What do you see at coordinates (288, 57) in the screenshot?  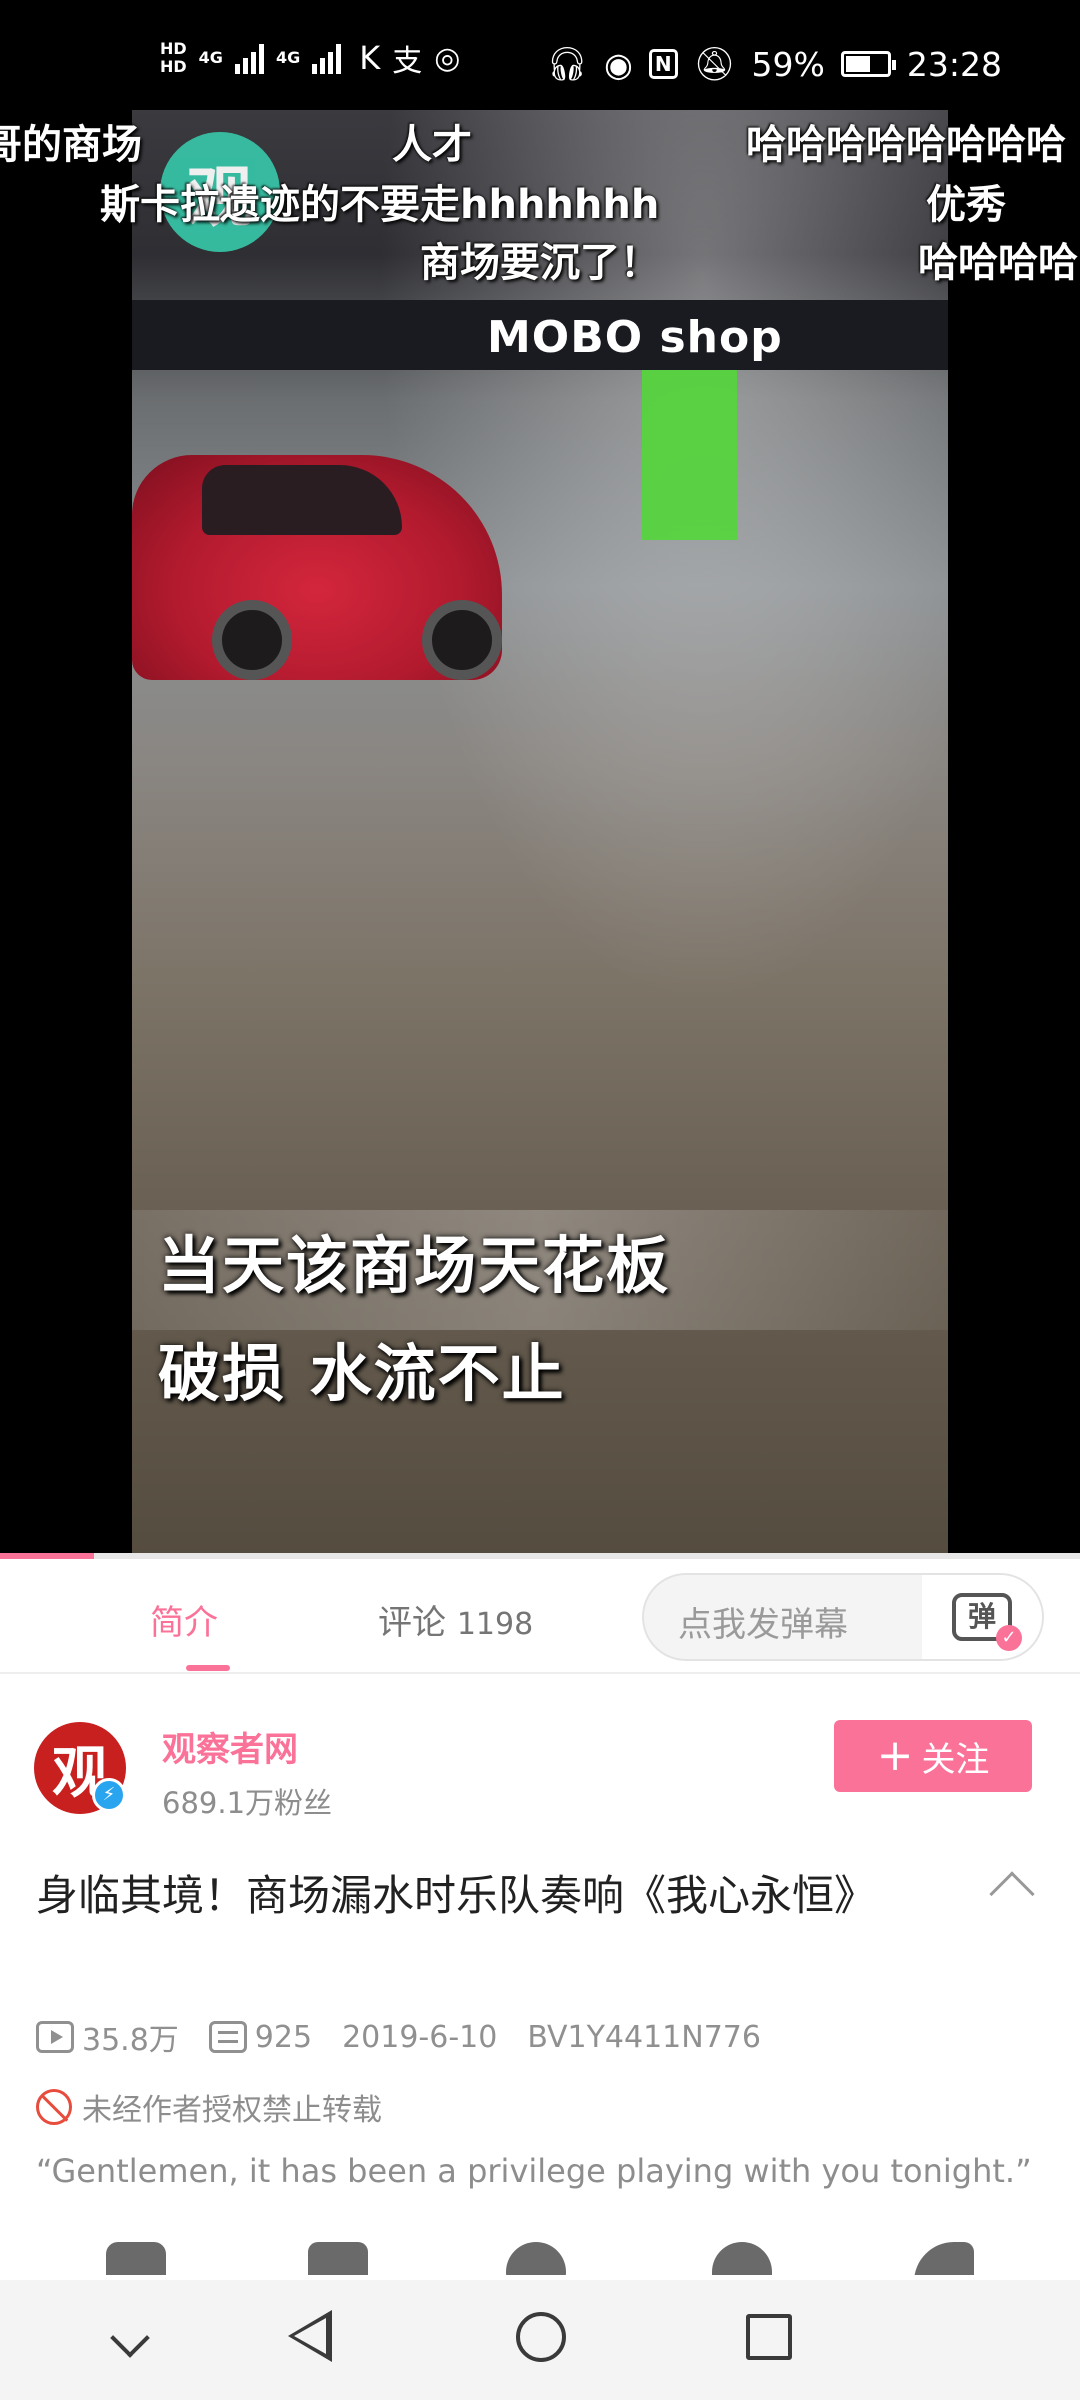 I see `network-type-2: 4G` at bounding box center [288, 57].